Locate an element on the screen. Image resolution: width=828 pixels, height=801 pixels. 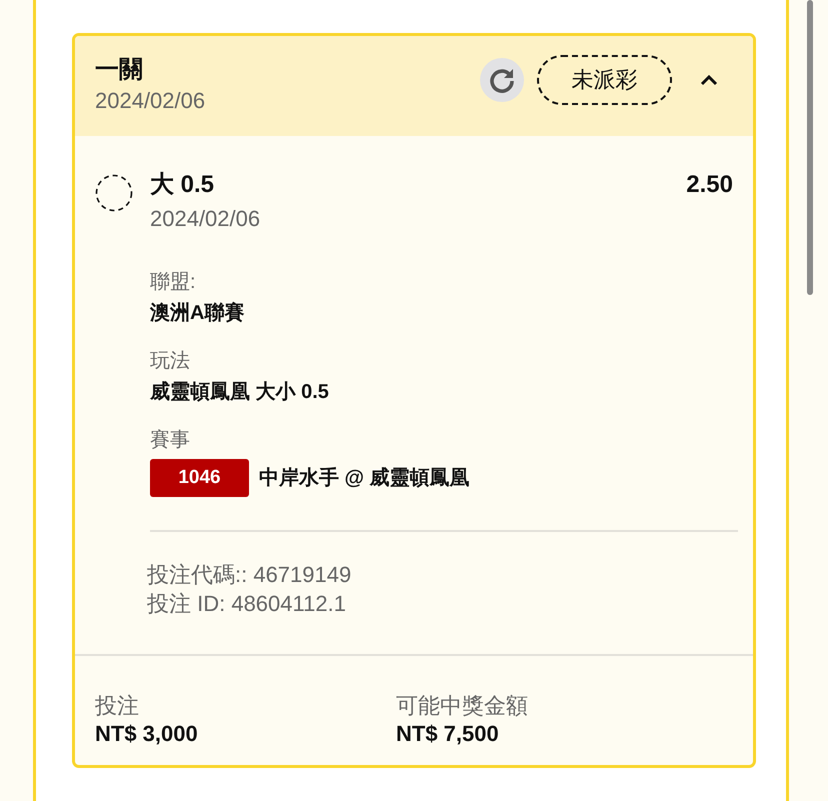
field-label: 聯盟: is located at coordinates (173, 282).